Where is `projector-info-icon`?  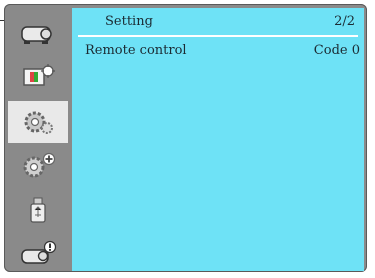
projector-info-icon is located at coordinates (39, 252).